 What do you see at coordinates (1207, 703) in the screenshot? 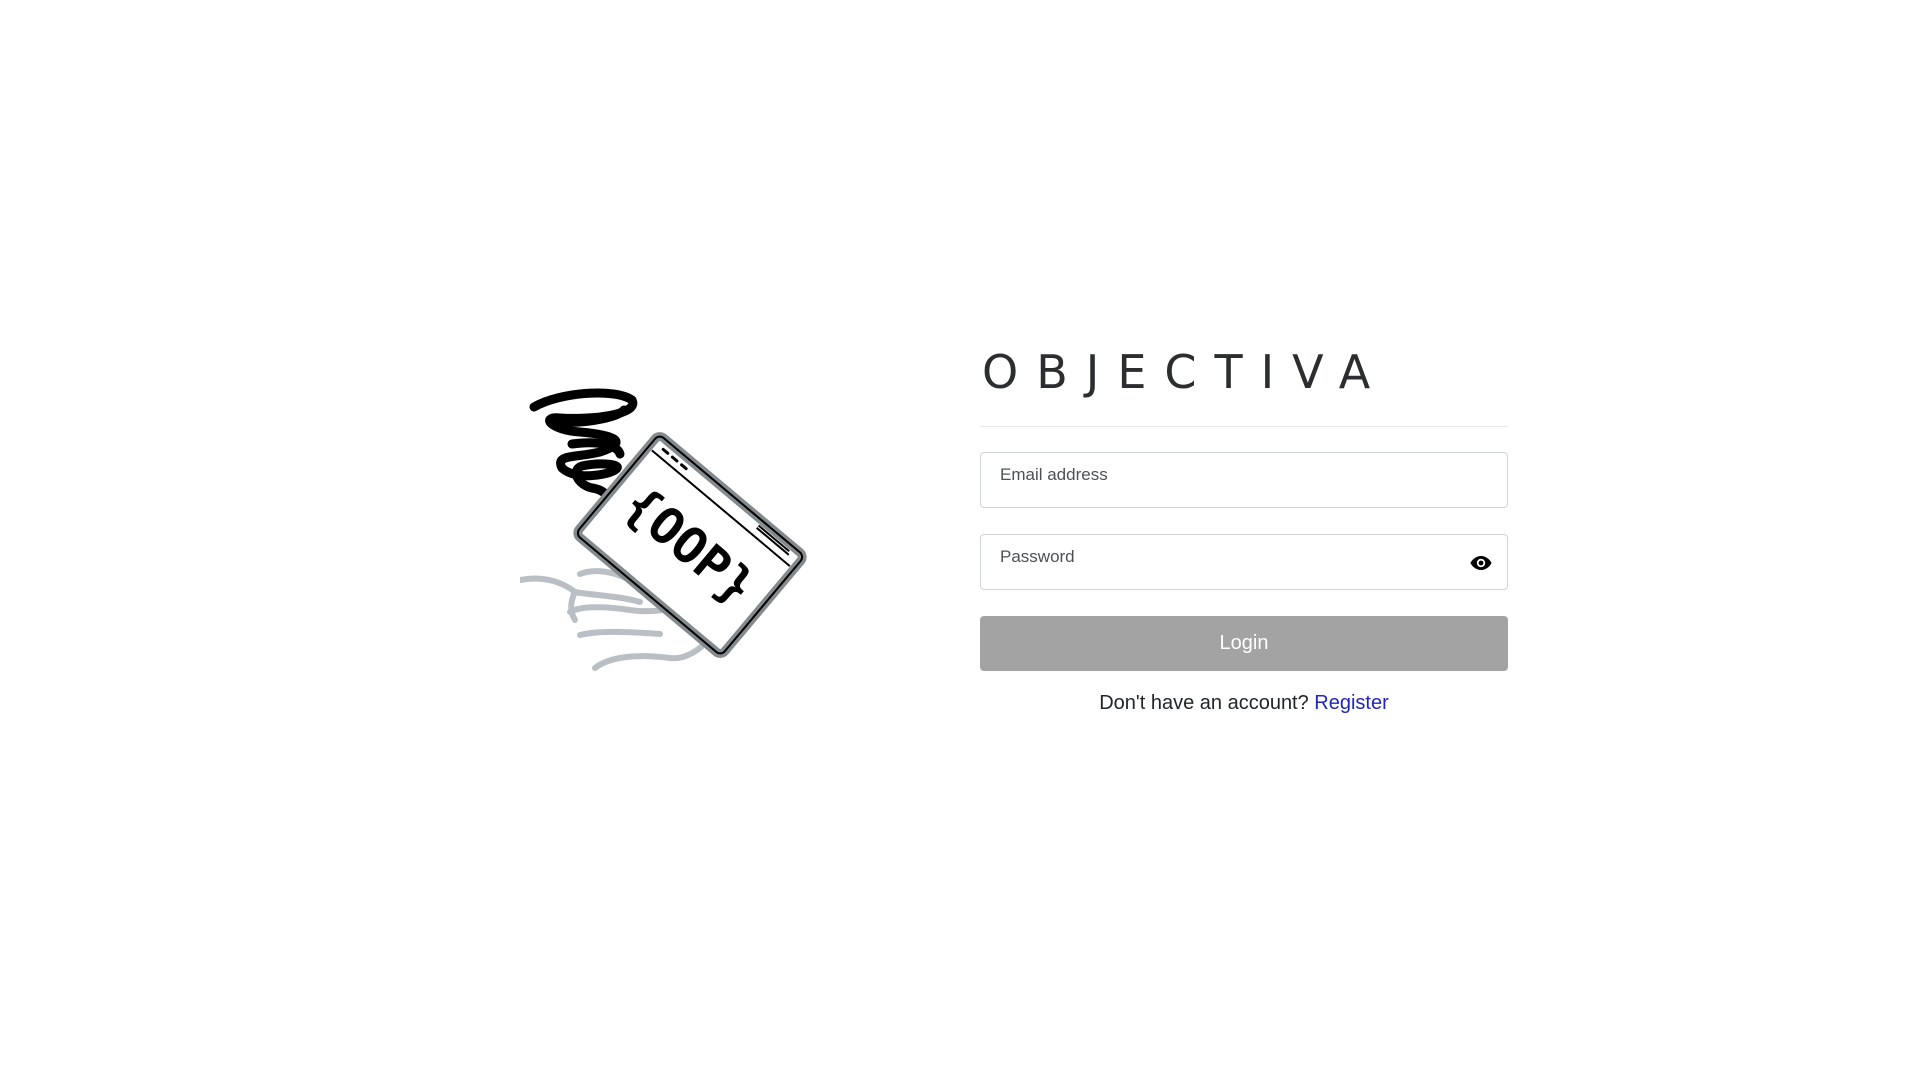
I see `register-prompt-text: Don't have an account?` at bounding box center [1207, 703].